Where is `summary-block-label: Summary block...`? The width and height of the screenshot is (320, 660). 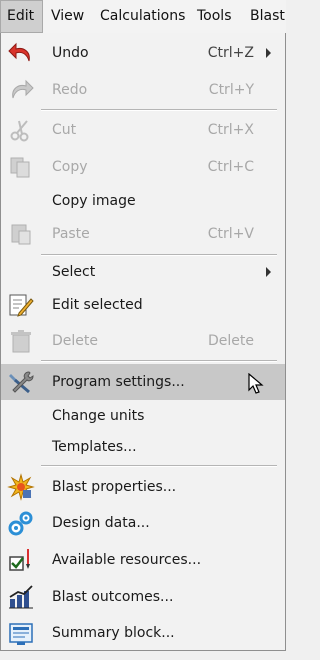
summary-block-label: Summary block... is located at coordinates (113, 633).